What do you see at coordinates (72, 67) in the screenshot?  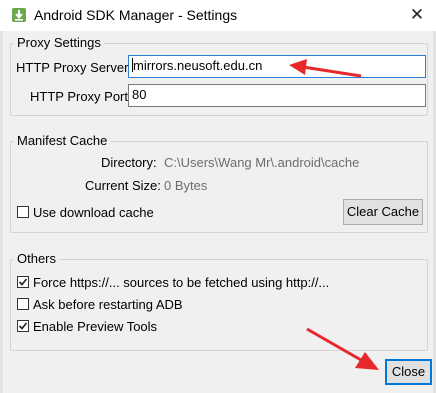 I see `http-proxy-server-label: HTTP Proxy Server` at bounding box center [72, 67].